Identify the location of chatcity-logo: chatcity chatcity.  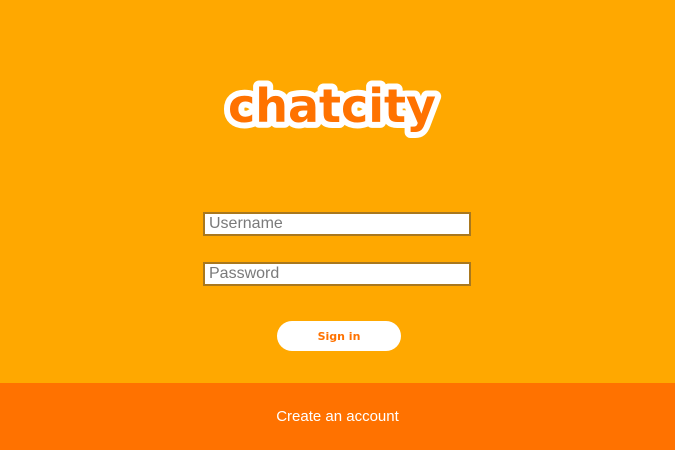
(332, 106).